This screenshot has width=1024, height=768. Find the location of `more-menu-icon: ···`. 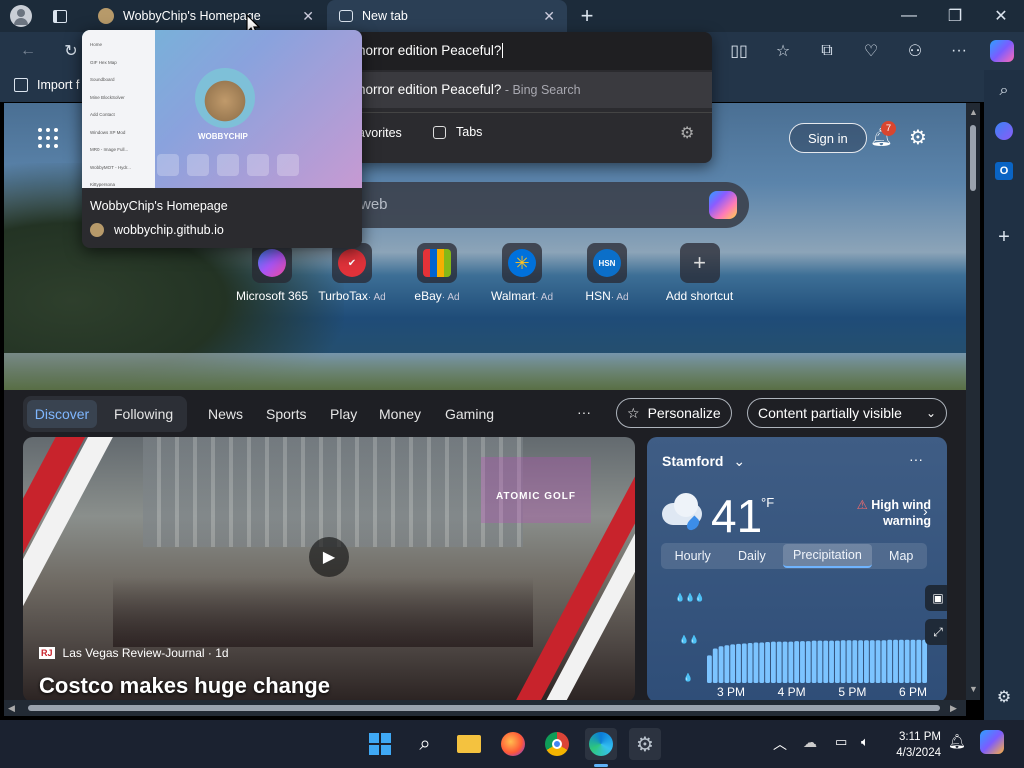

more-menu-icon: ··· is located at coordinates (959, 51).